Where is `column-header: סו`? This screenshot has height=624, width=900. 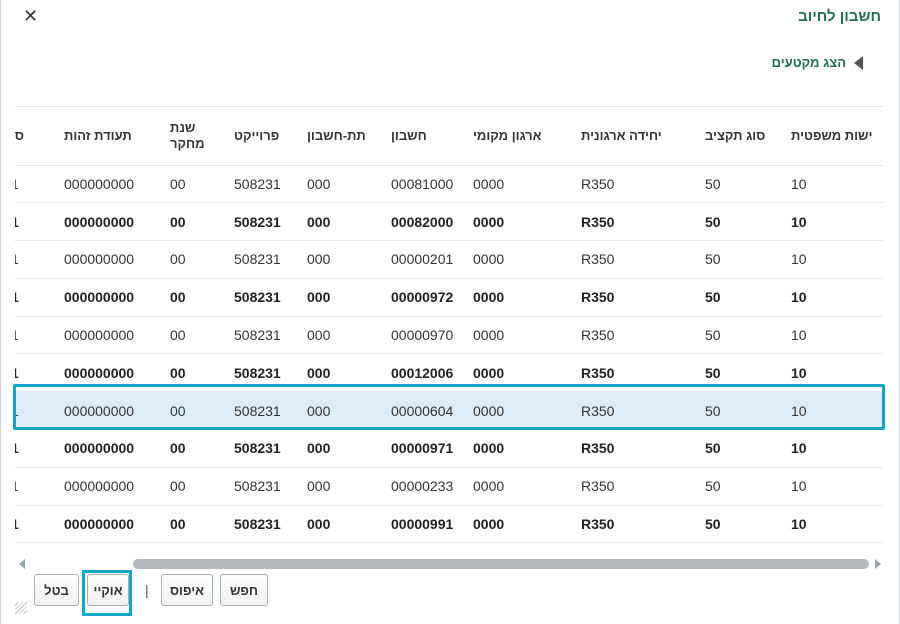 column-header: סו is located at coordinates (35, 136).